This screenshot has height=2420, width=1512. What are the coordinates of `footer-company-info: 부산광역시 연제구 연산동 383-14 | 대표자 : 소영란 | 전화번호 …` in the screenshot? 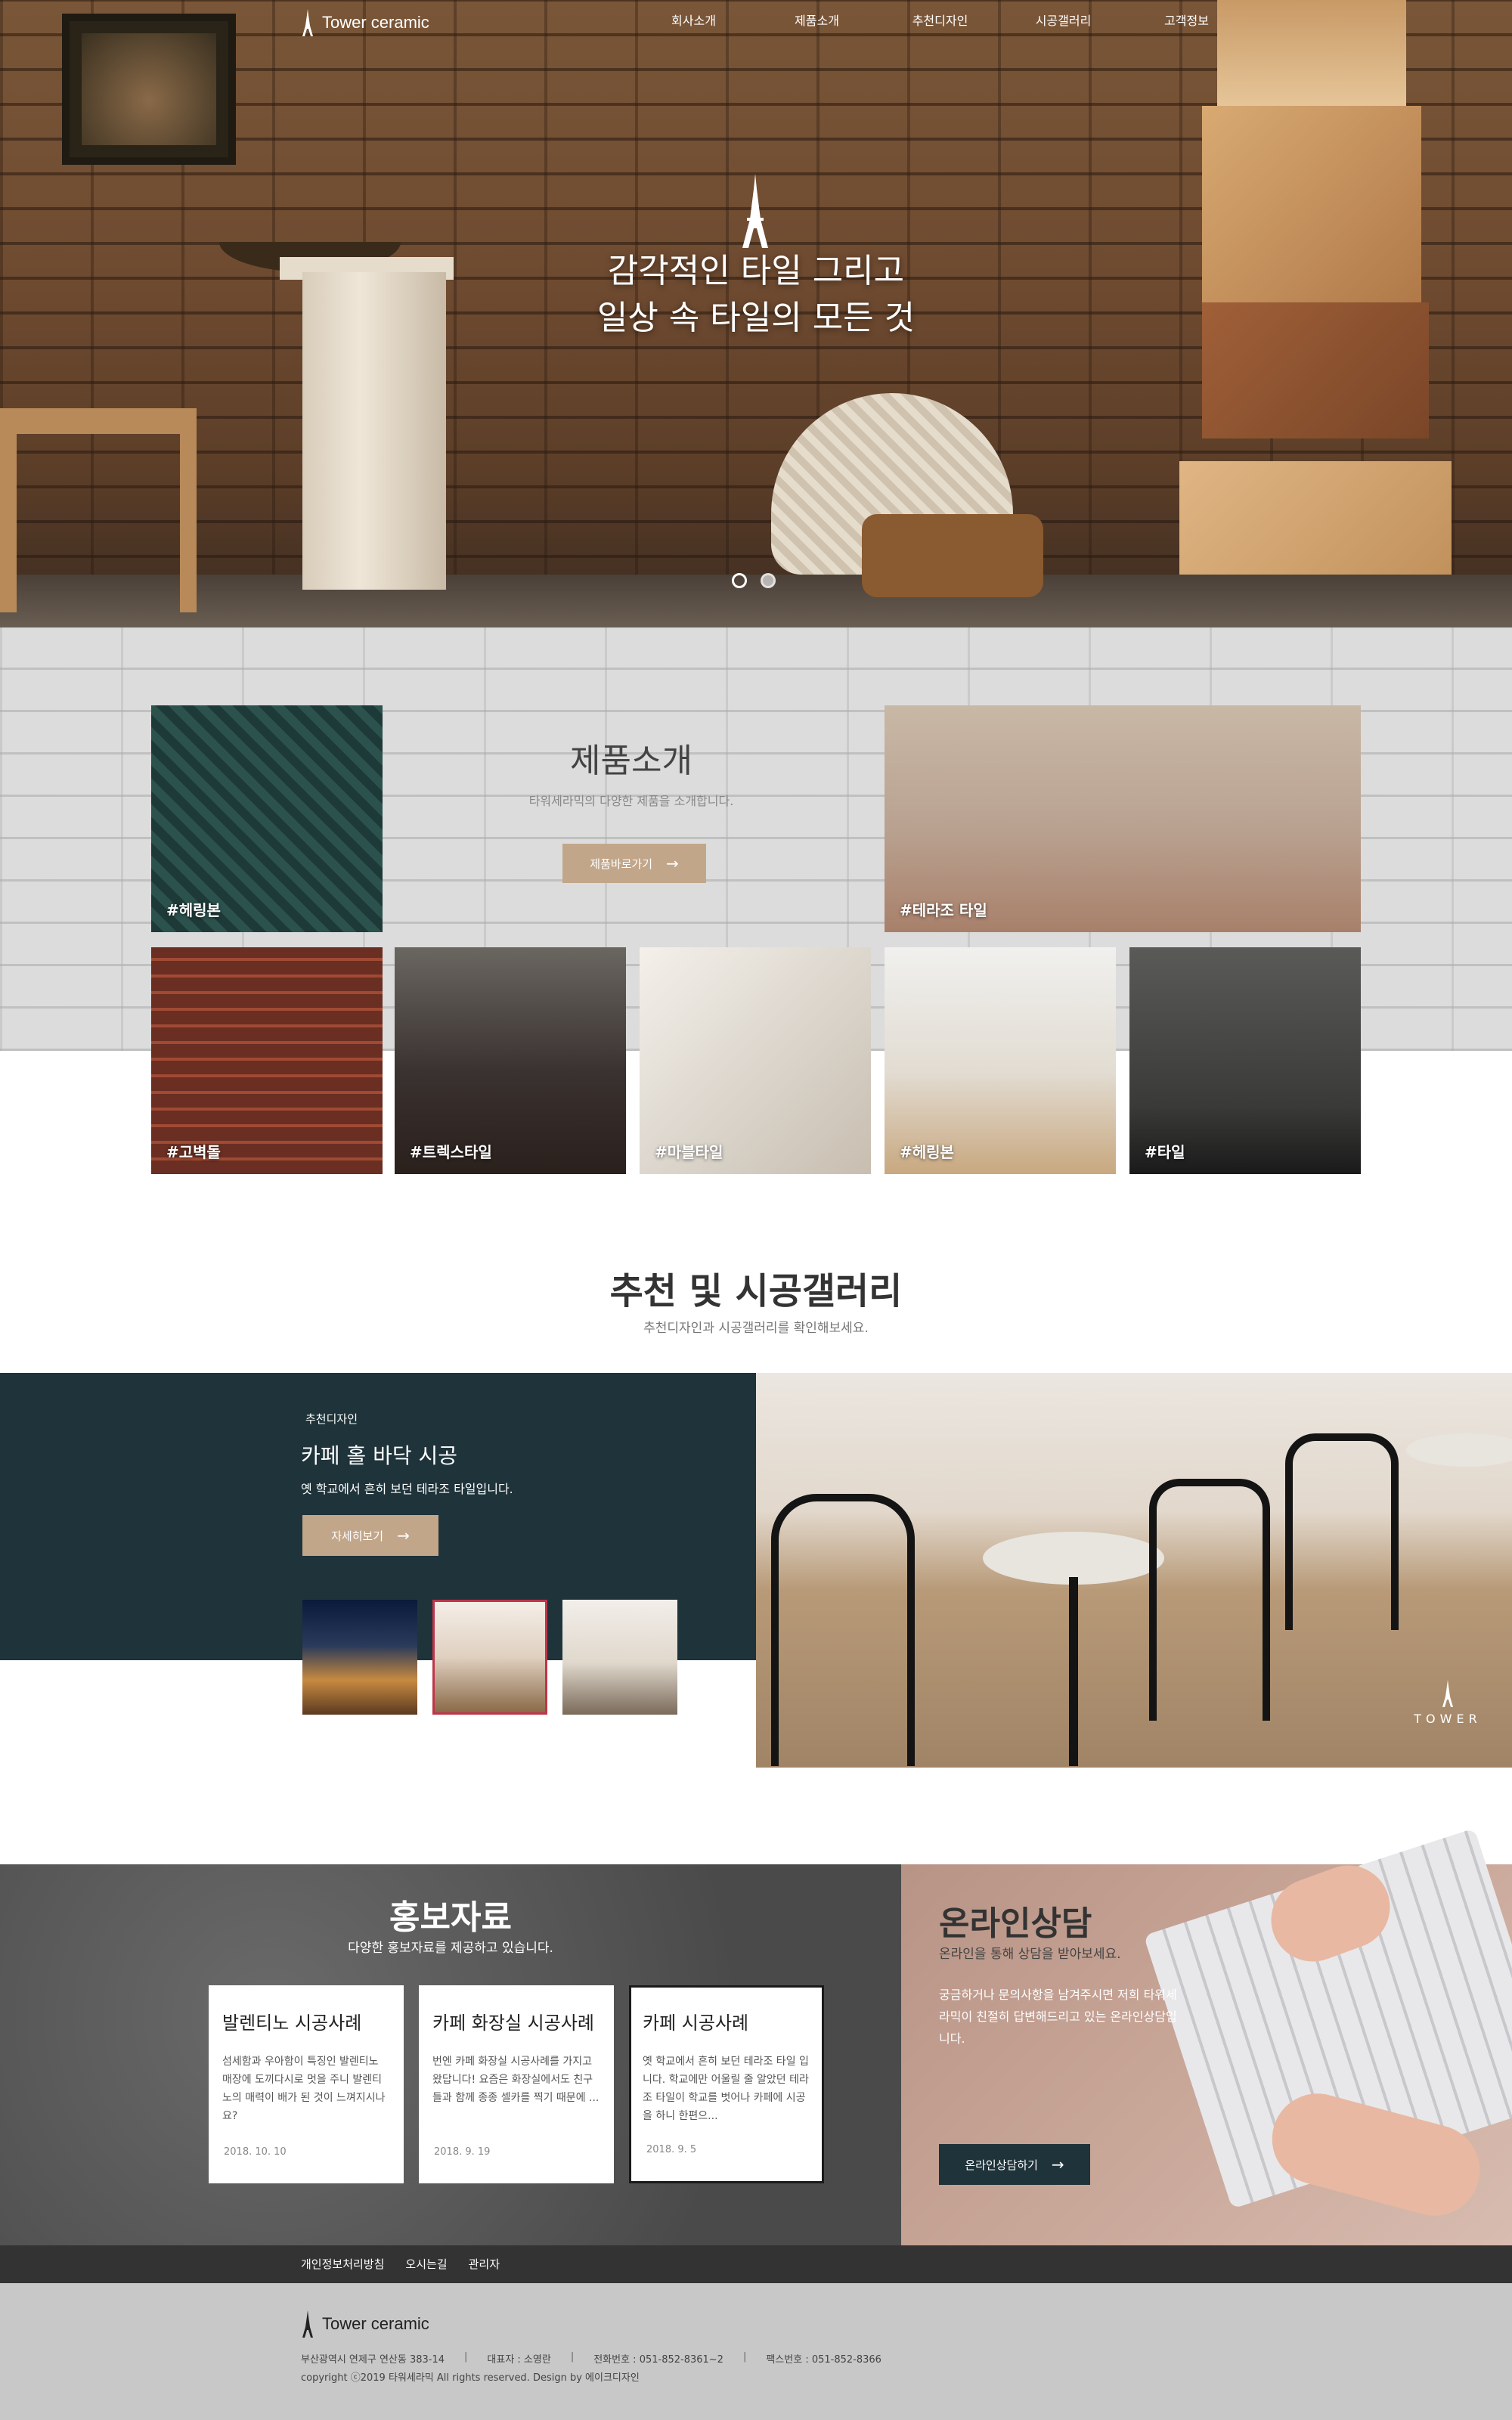 It's located at (601, 2358).